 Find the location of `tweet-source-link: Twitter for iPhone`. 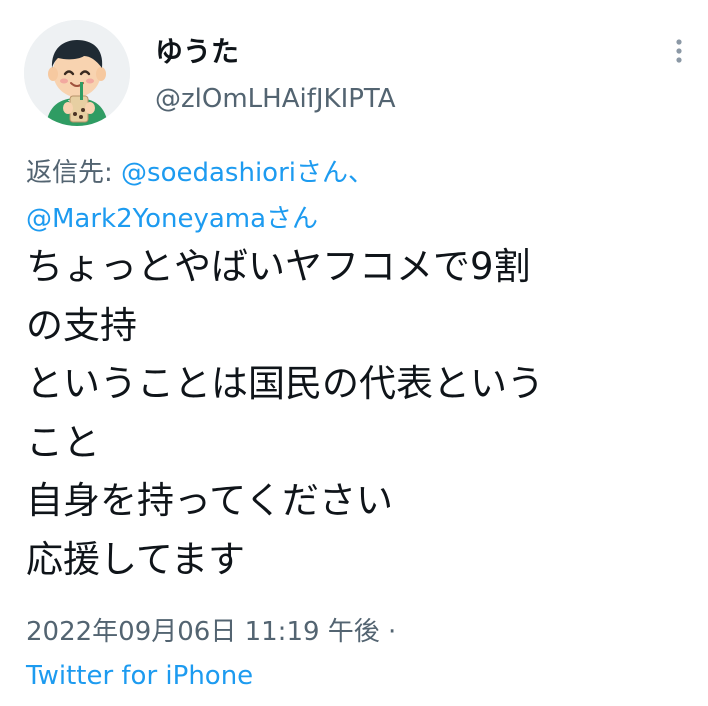

tweet-source-link: Twitter for iPhone is located at coordinates (139, 676).